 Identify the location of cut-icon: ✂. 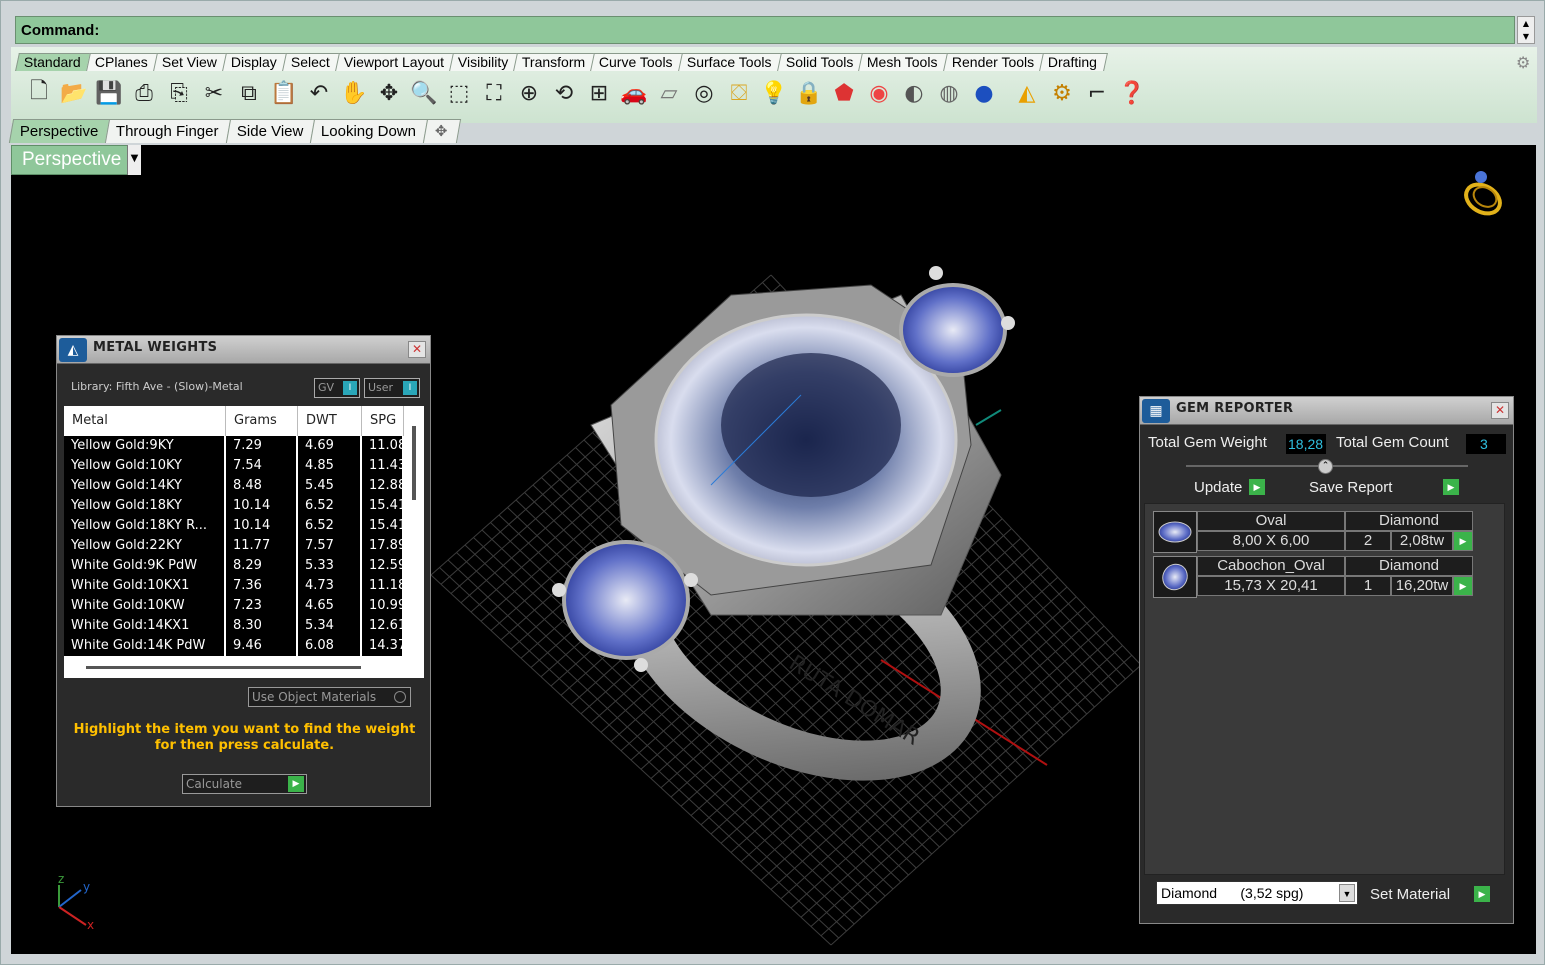
(214, 93).